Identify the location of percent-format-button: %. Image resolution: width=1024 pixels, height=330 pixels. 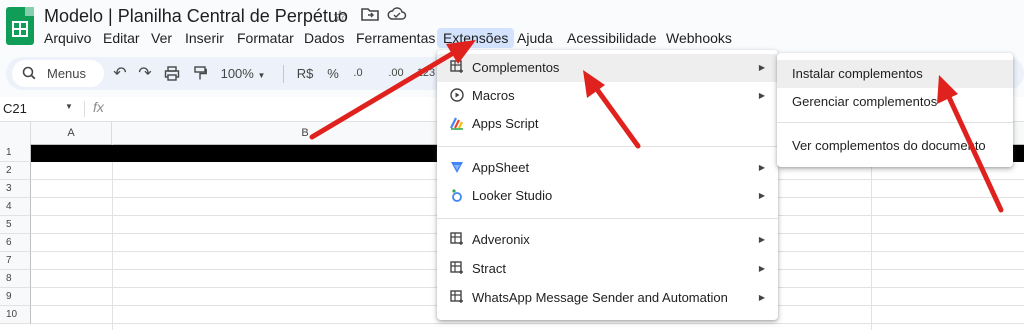
(333, 73).